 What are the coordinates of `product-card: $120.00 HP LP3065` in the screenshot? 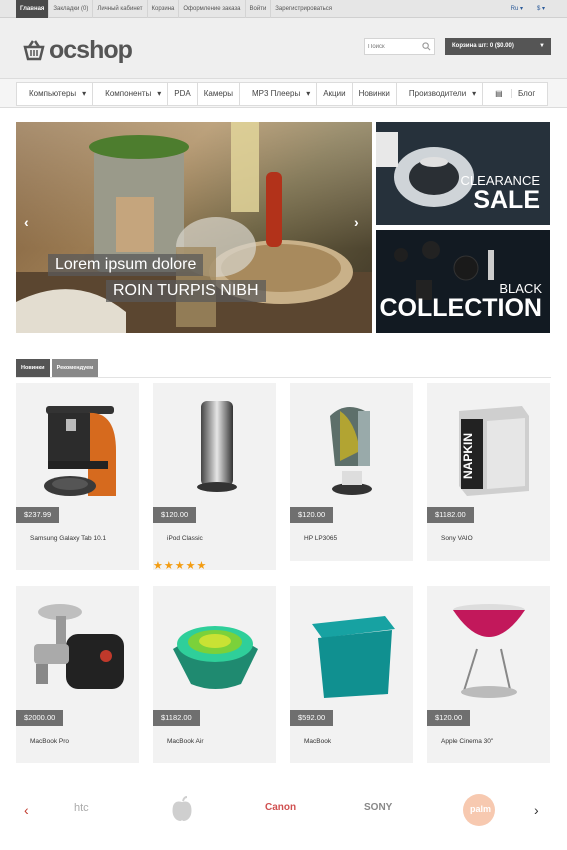 It's located at (351, 472).